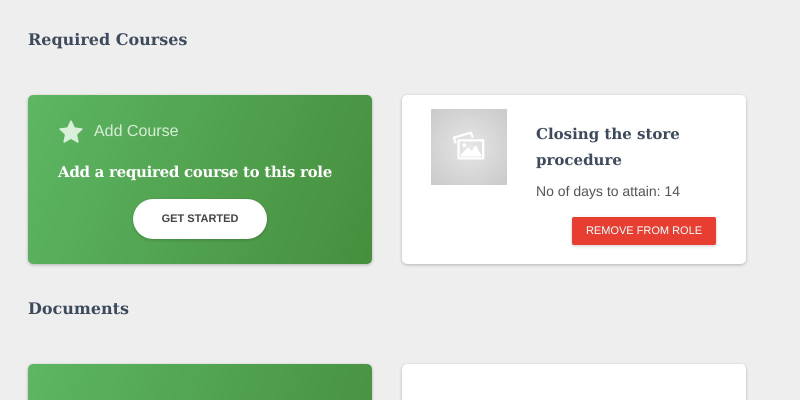 The image size is (800, 400). Describe the element at coordinates (195, 172) in the screenshot. I see `card-heading: Add a required course to this role` at that location.